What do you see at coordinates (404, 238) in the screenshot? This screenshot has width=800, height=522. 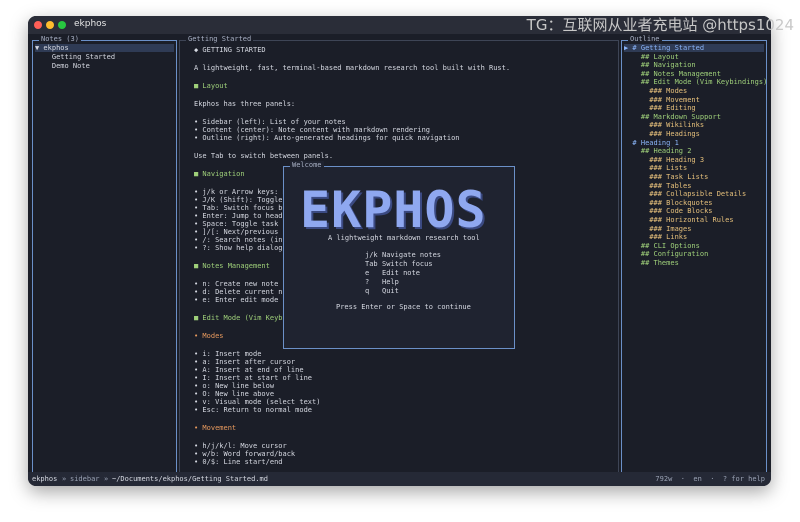 I see `welcome-tagline: A lightweight markdown research tool` at bounding box center [404, 238].